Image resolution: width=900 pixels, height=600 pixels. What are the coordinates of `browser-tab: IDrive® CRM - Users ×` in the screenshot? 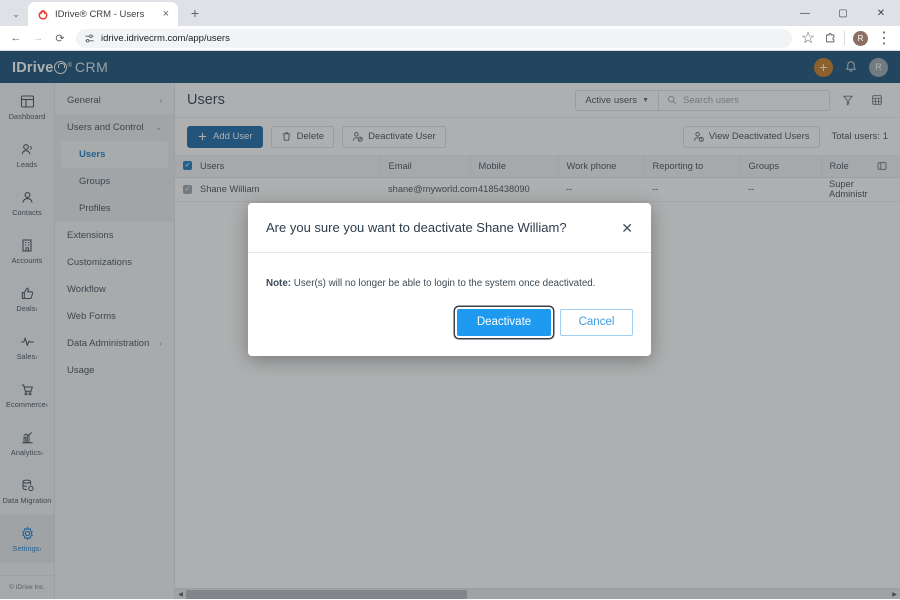 It's located at (103, 14).